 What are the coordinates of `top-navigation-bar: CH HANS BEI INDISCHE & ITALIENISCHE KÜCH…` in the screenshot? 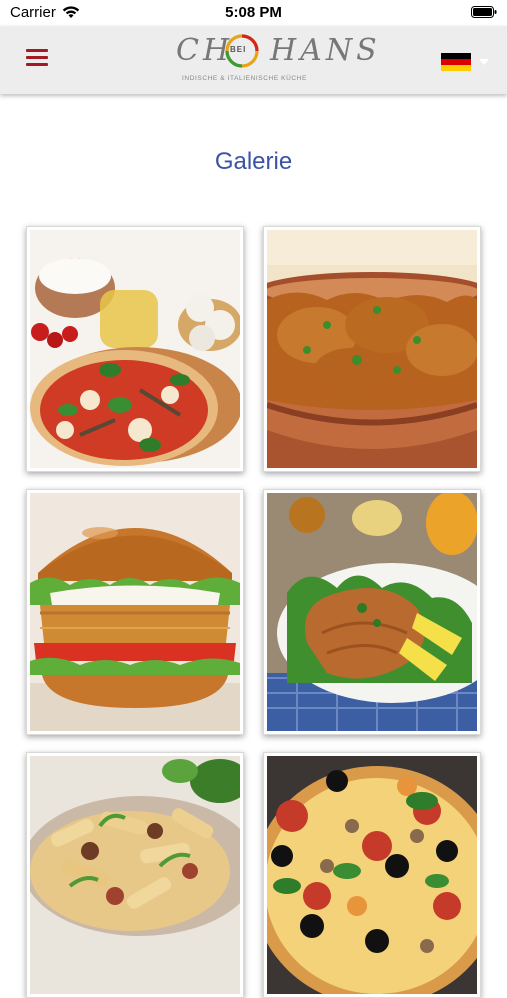 It's located at (253, 60).